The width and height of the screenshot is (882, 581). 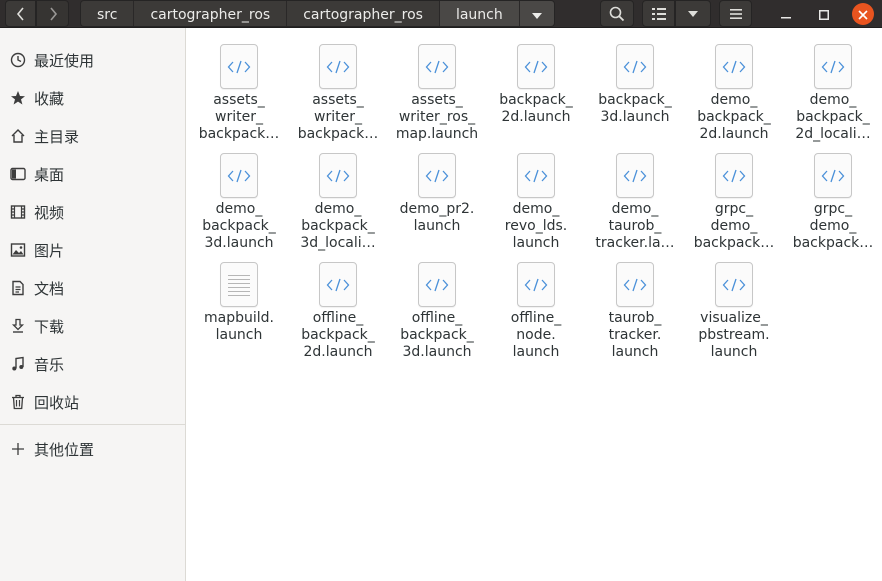 What do you see at coordinates (18, 288) in the screenshot?
I see `document-icon` at bounding box center [18, 288].